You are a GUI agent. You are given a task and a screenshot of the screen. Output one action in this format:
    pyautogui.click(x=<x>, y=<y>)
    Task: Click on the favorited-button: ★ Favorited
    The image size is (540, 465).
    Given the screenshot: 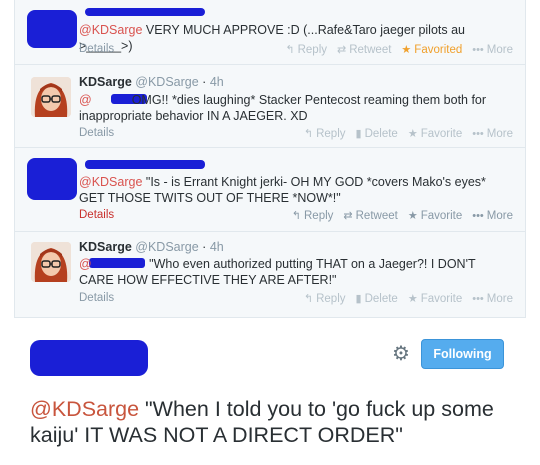 What is the action you would take?
    pyautogui.click(x=431, y=50)
    